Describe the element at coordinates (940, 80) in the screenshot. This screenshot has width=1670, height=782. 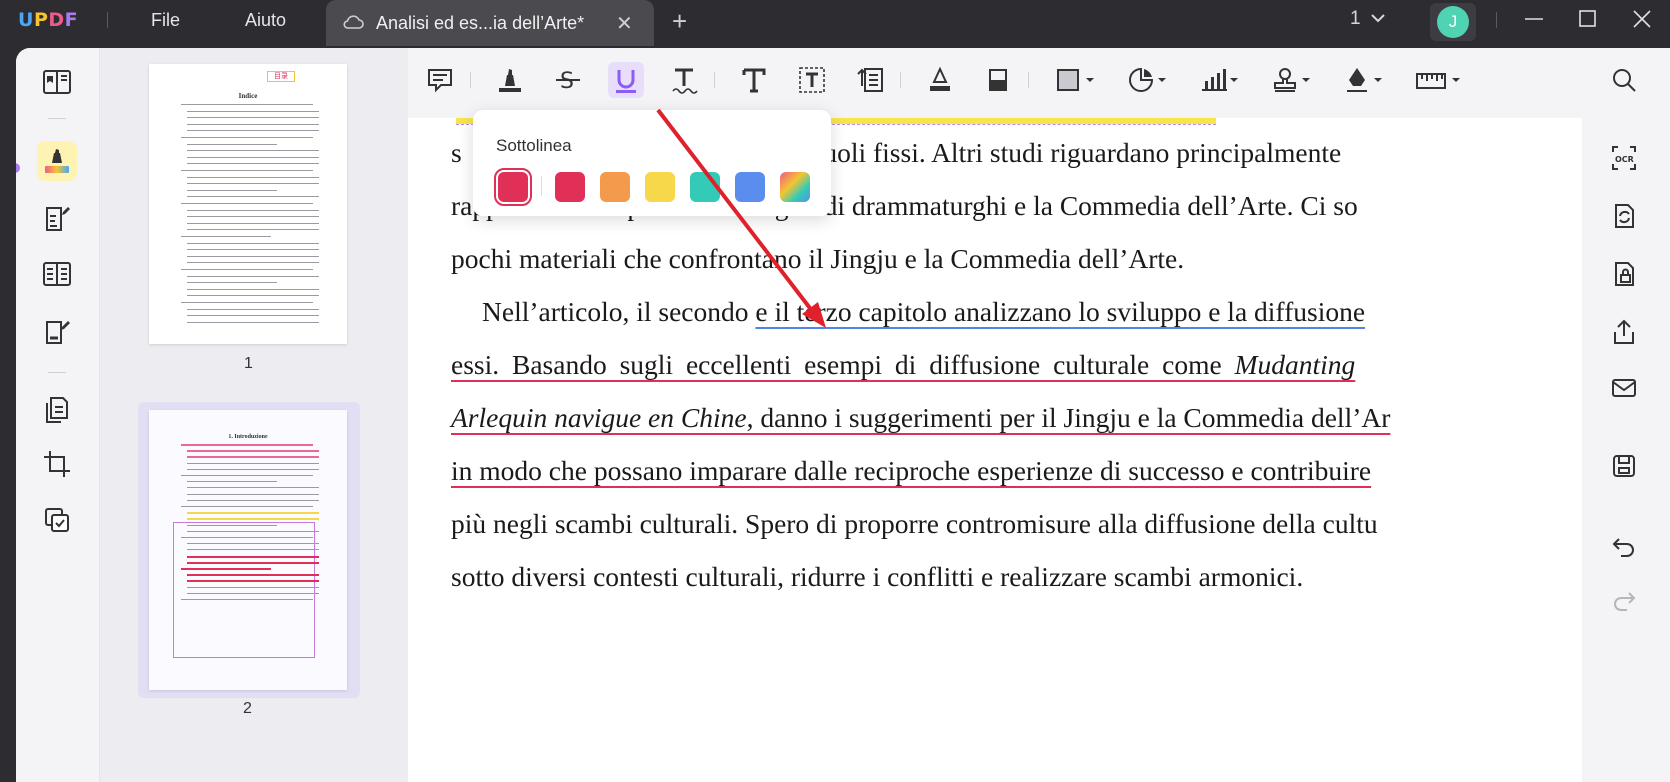
I see `pencil-tool` at that location.